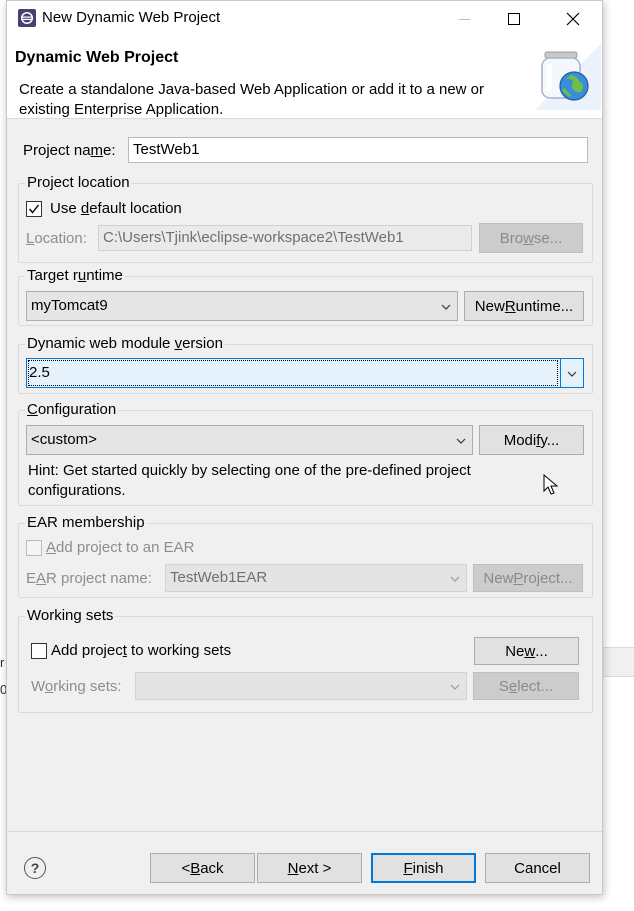 The height and width of the screenshot is (911, 634). I want to click on use-default-location-checkbox, so click(34, 209).